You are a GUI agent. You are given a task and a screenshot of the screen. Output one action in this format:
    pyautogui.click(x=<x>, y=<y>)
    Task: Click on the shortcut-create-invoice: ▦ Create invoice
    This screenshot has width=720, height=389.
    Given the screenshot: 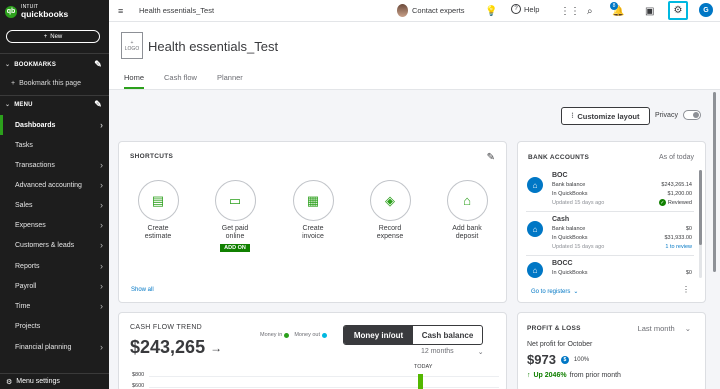 What is the action you would take?
    pyautogui.click(x=313, y=211)
    